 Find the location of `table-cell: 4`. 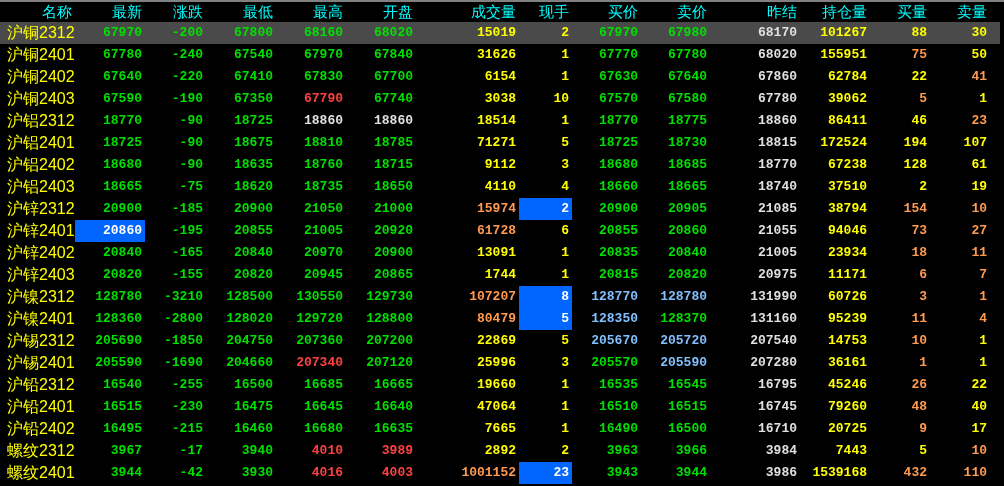

table-cell: 4 is located at coordinates (565, 186).